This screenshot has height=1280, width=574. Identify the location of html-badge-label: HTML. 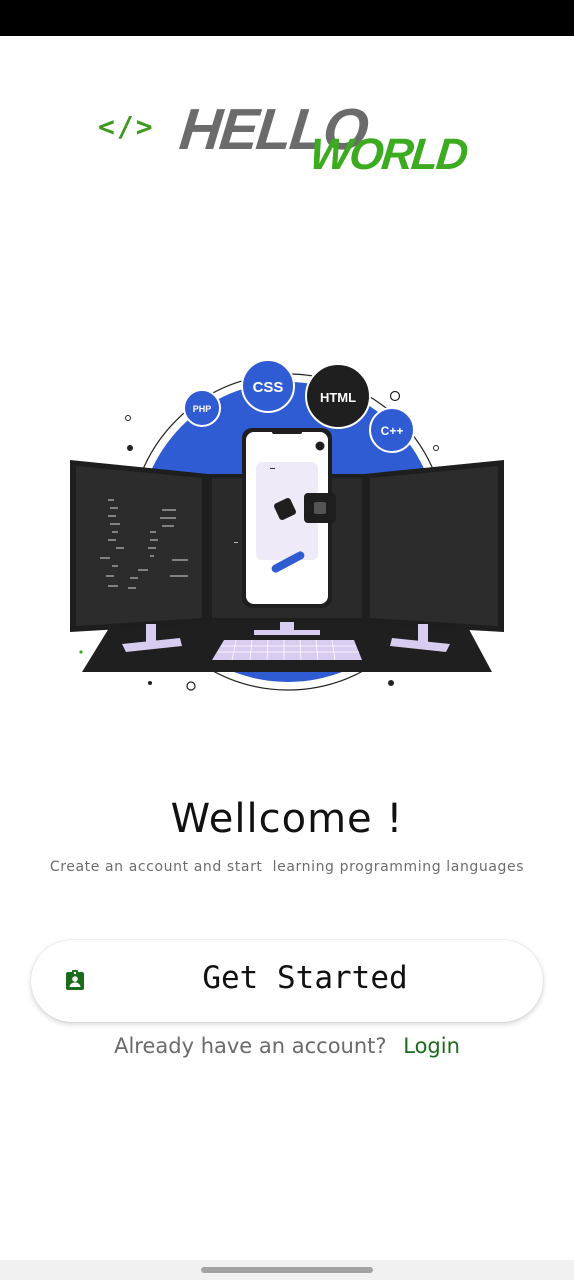
(338, 397).